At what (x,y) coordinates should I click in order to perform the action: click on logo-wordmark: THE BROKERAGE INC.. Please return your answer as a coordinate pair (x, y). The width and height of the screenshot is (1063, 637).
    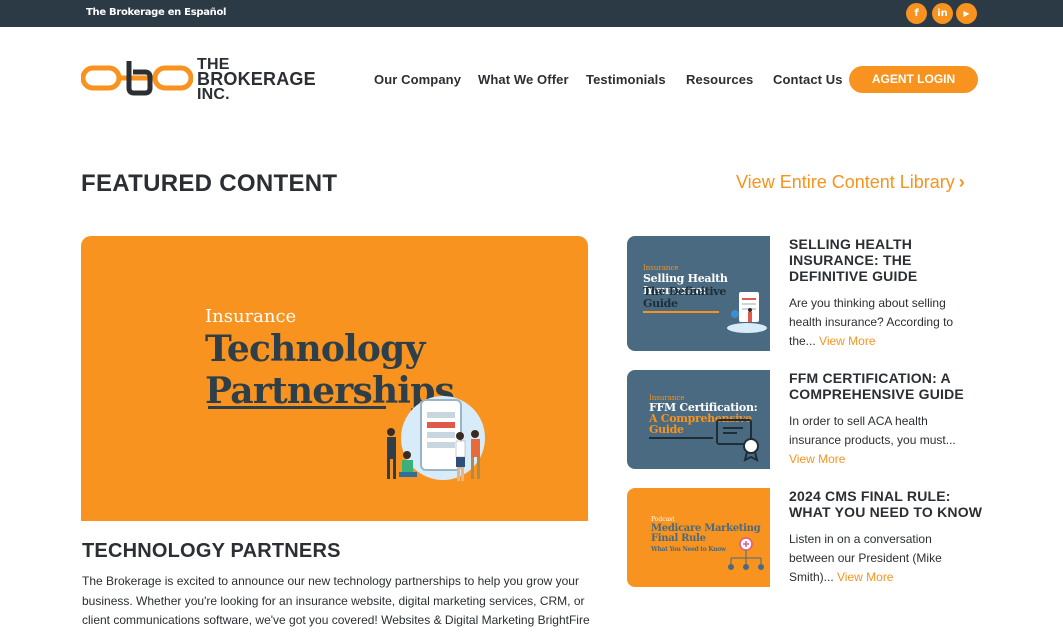
    Looking at the image, I should click on (256, 80).